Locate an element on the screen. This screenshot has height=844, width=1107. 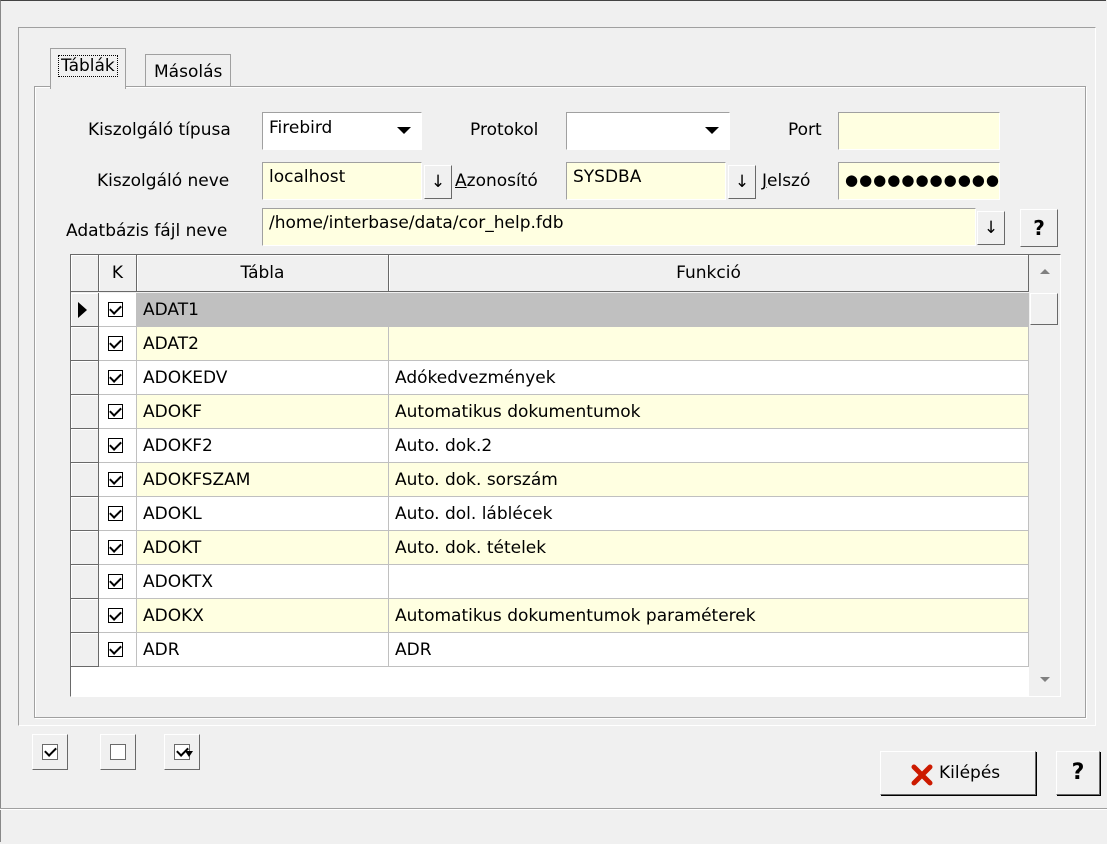
table-row: ADAT2 is located at coordinates (550, 344).